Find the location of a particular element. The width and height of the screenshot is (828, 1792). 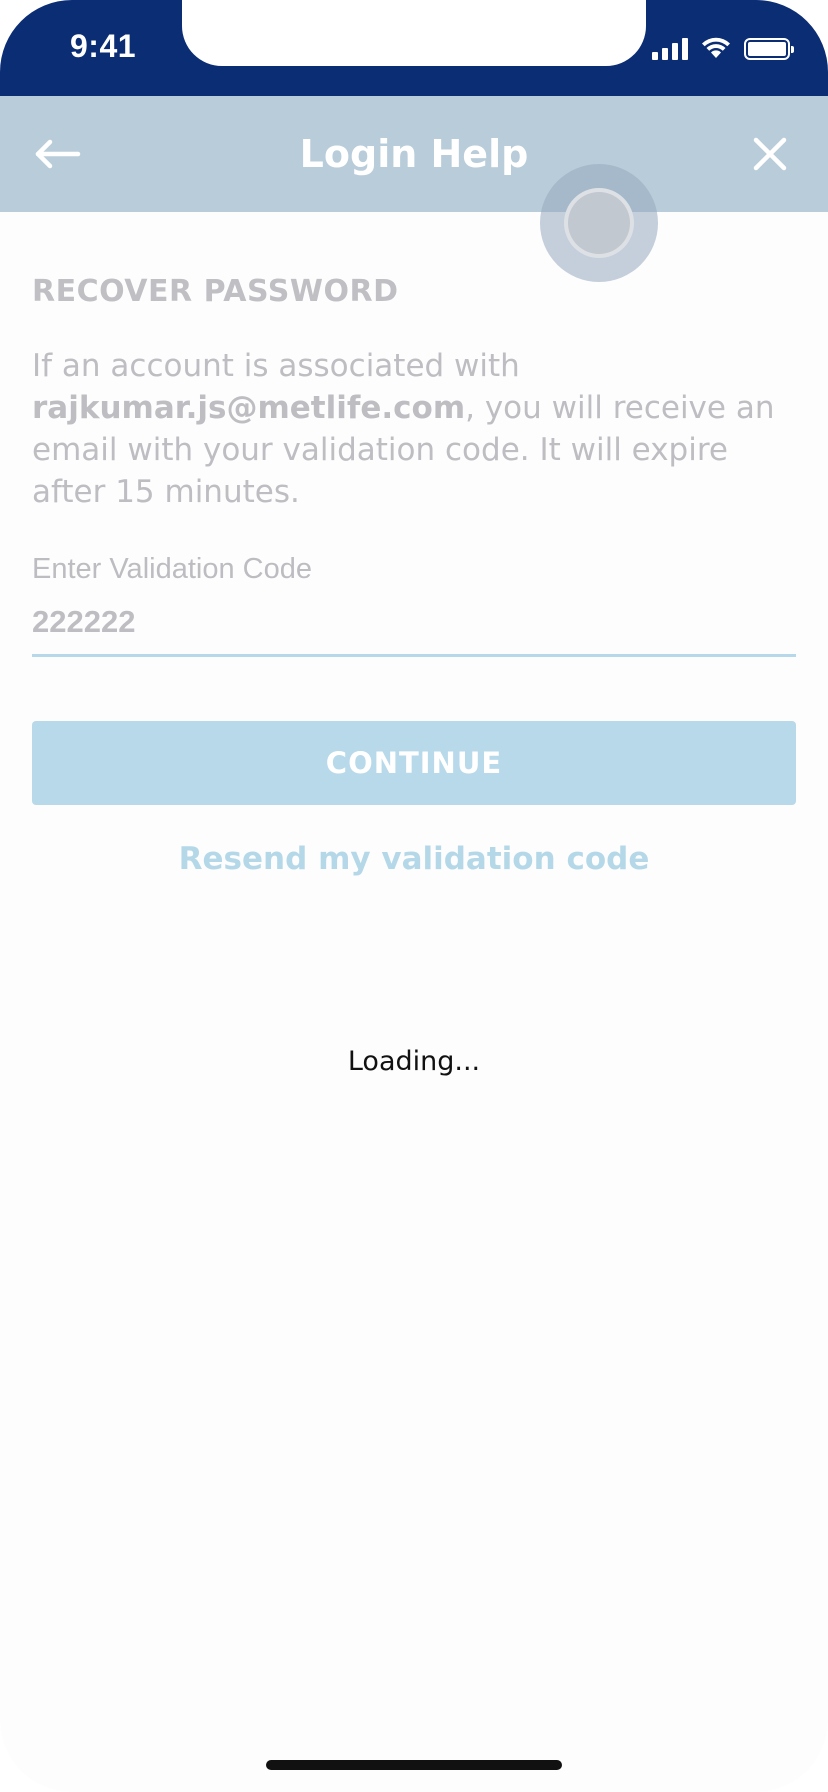

email-address: rajkumar.js@metlife.com is located at coordinates (249, 408).